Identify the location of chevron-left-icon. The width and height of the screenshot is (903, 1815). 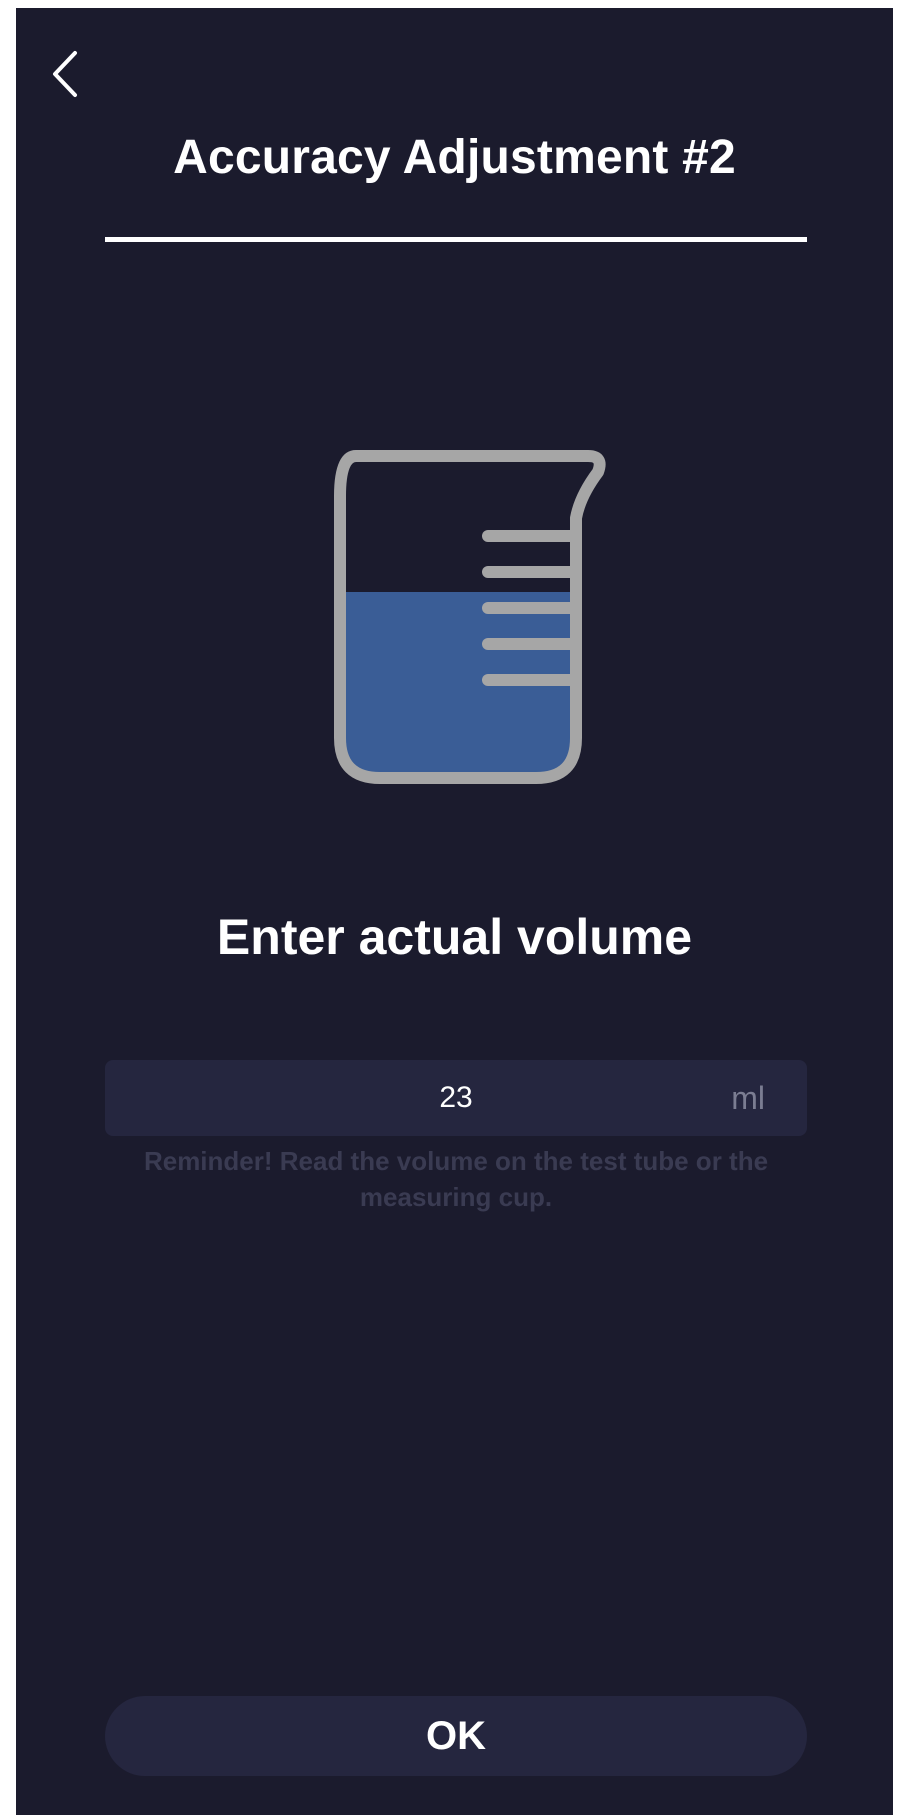
(65, 74).